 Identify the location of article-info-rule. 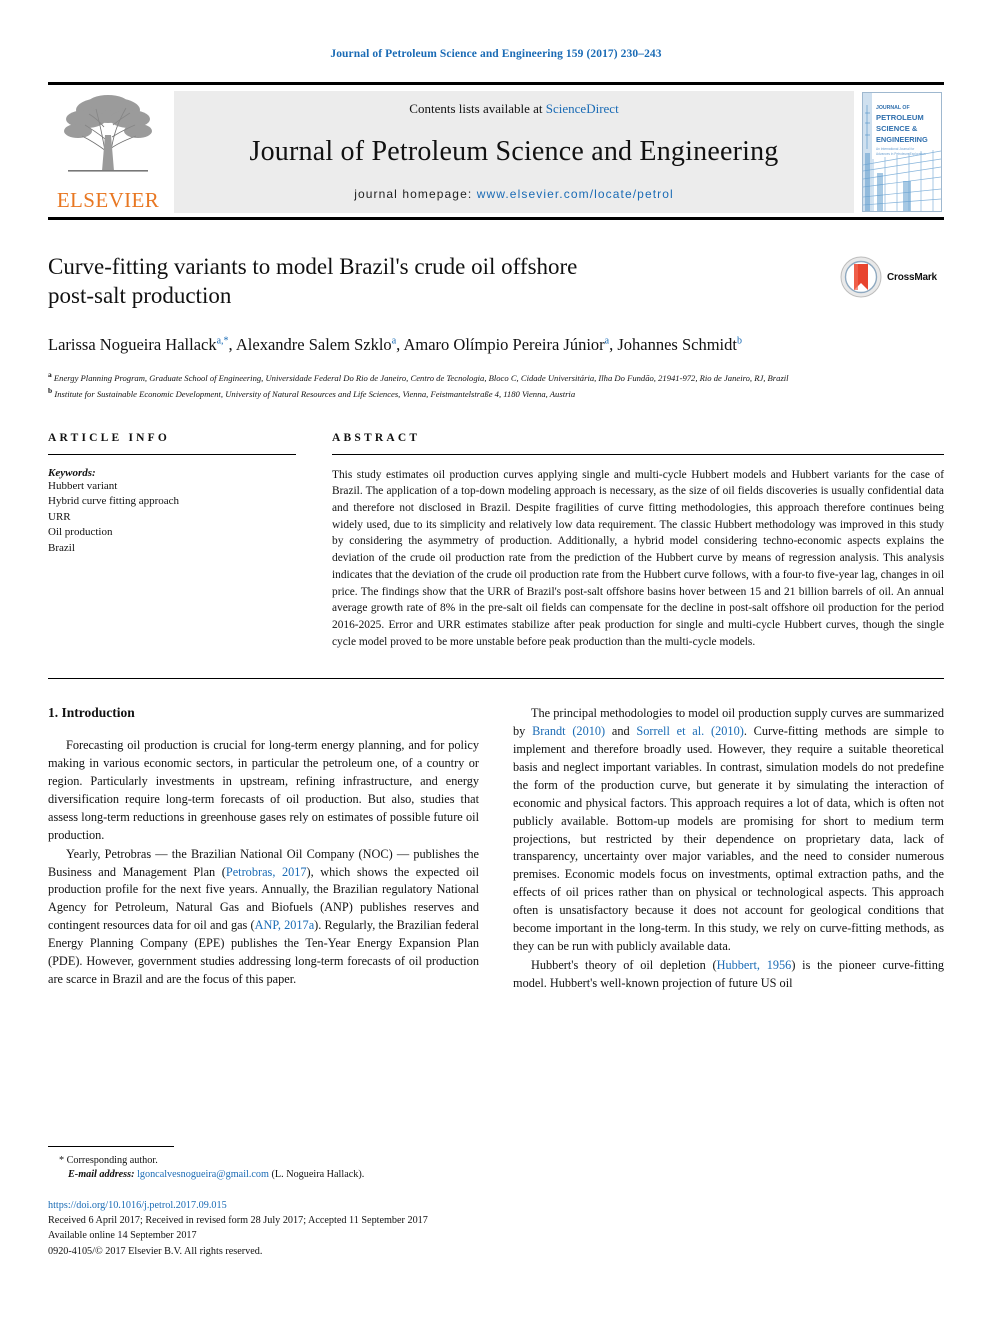
(172, 454).